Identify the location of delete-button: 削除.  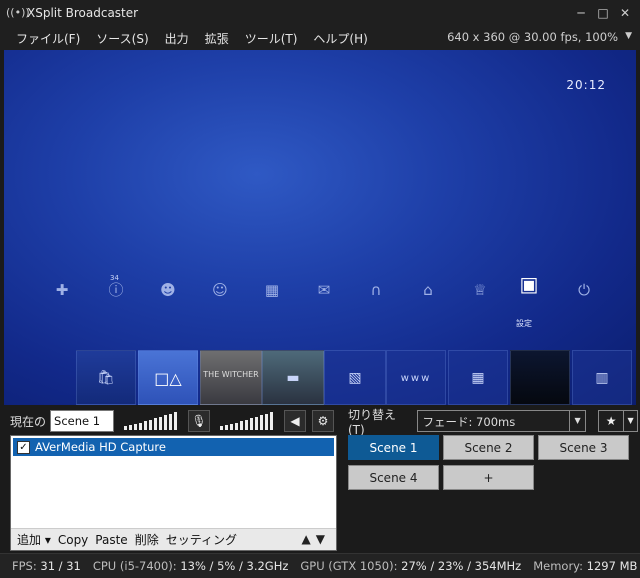
(147, 539).